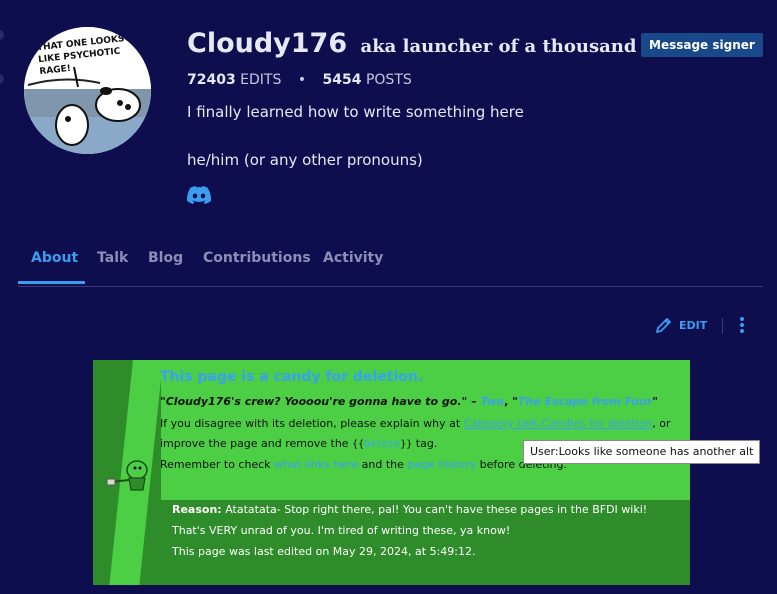  What do you see at coordinates (406, 444) in the screenshot?
I see `template-close: }}` at bounding box center [406, 444].